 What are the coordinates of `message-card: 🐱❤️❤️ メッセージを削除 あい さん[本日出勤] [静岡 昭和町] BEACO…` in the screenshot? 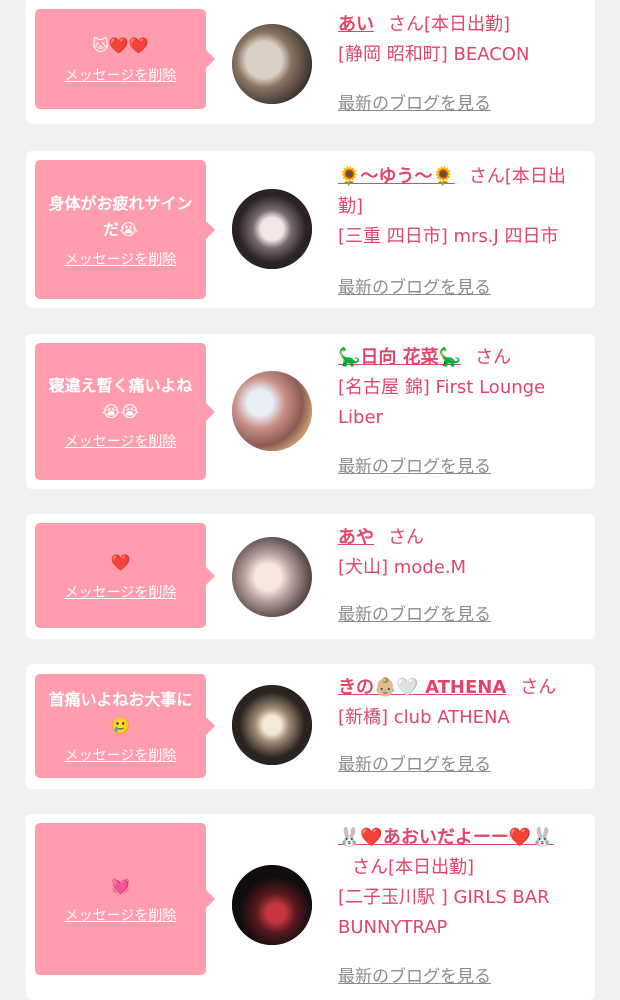 It's located at (310, 62).